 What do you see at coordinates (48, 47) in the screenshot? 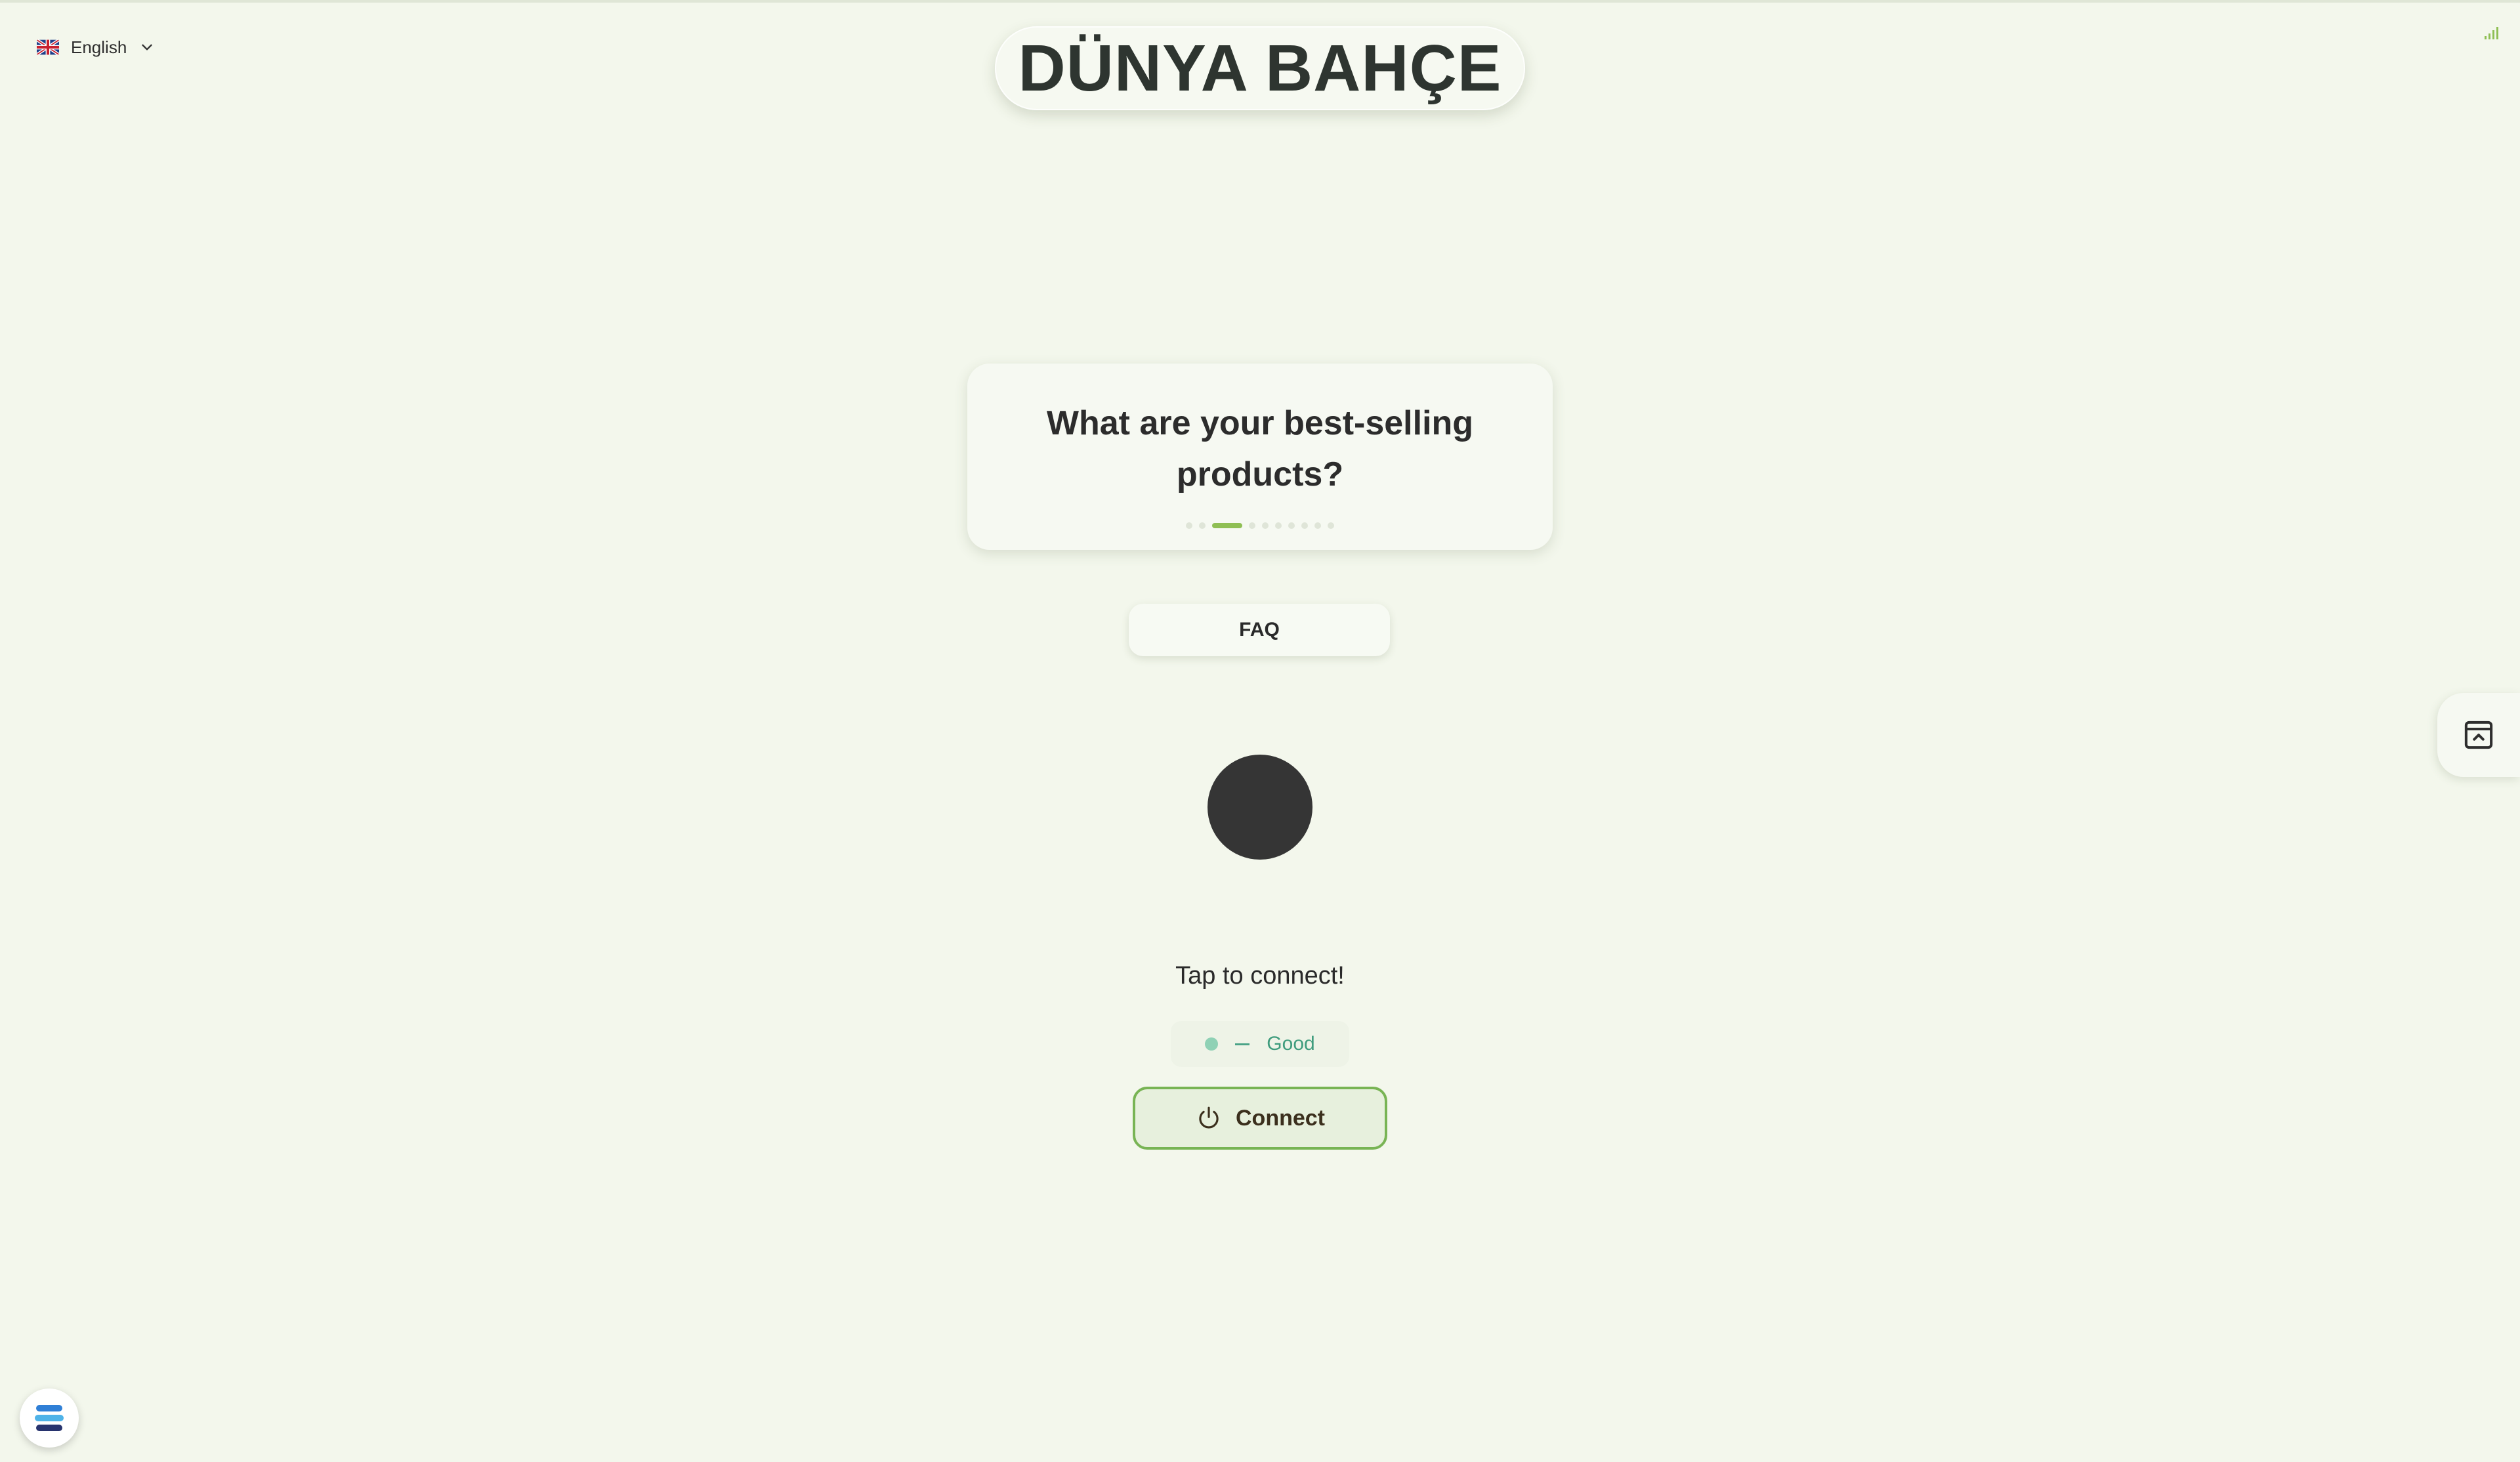
I see `uk-flag-icon` at bounding box center [48, 47].